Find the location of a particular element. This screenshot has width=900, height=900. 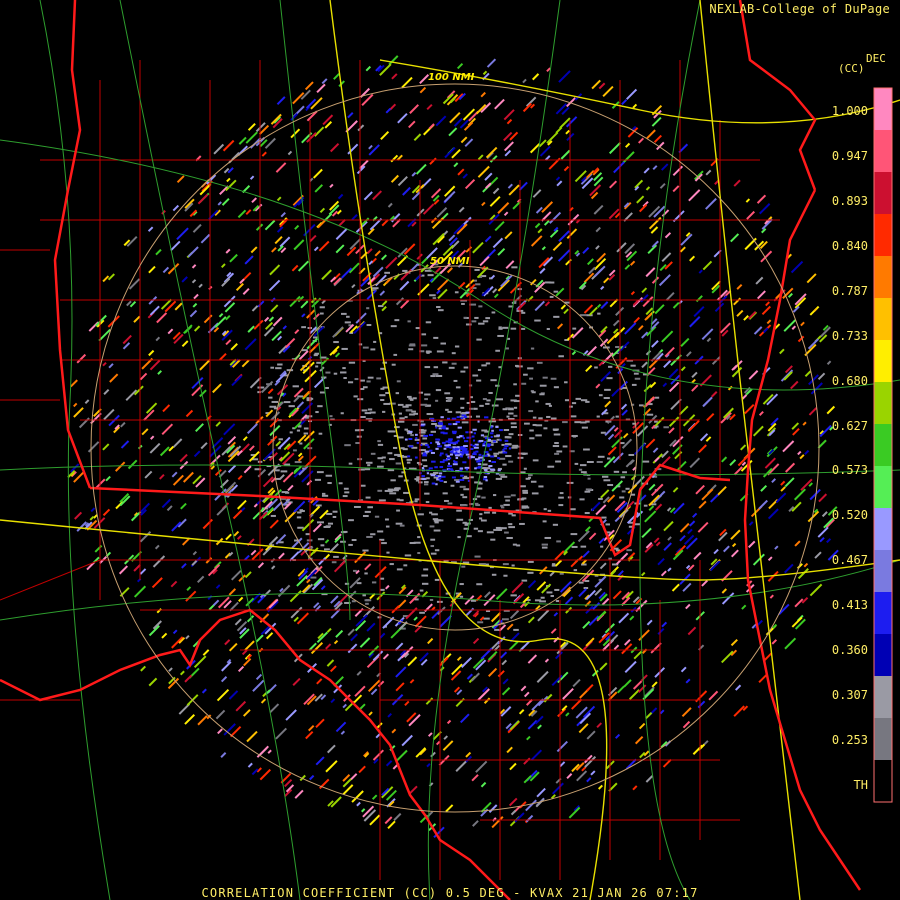

legend-color-scale is located at coordinates (883, 445).